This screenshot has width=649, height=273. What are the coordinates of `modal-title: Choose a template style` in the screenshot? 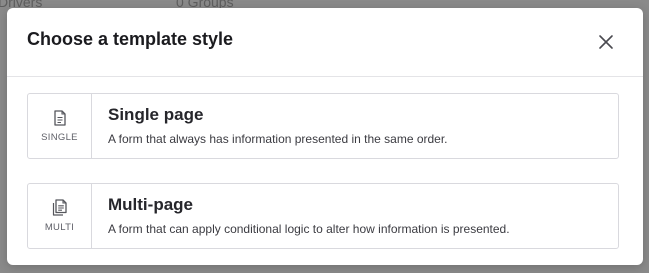 It's located at (130, 39).